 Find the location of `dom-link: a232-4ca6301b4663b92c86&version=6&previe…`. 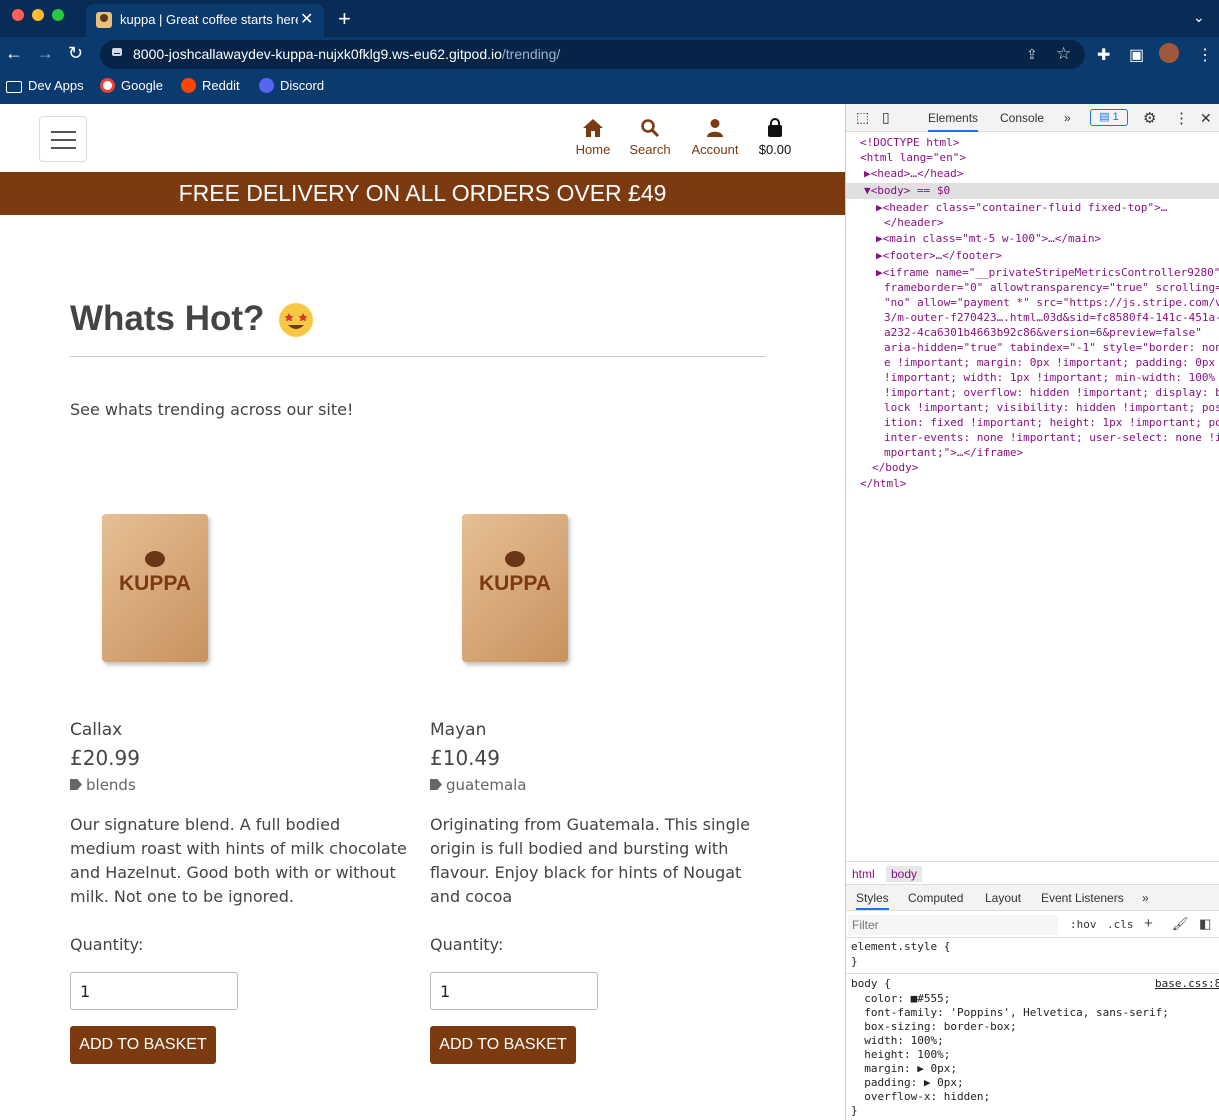

dom-link: a232-4ca6301b4663b92c86&version=6&previe… is located at coordinates (1043, 332).